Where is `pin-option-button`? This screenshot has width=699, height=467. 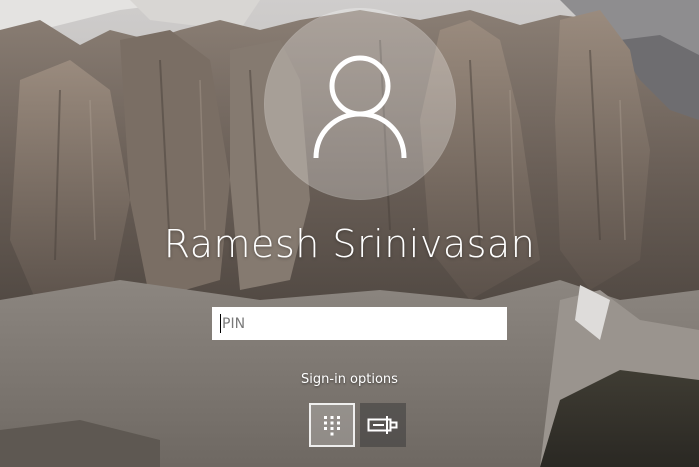 pin-option-button is located at coordinates (332, 425).